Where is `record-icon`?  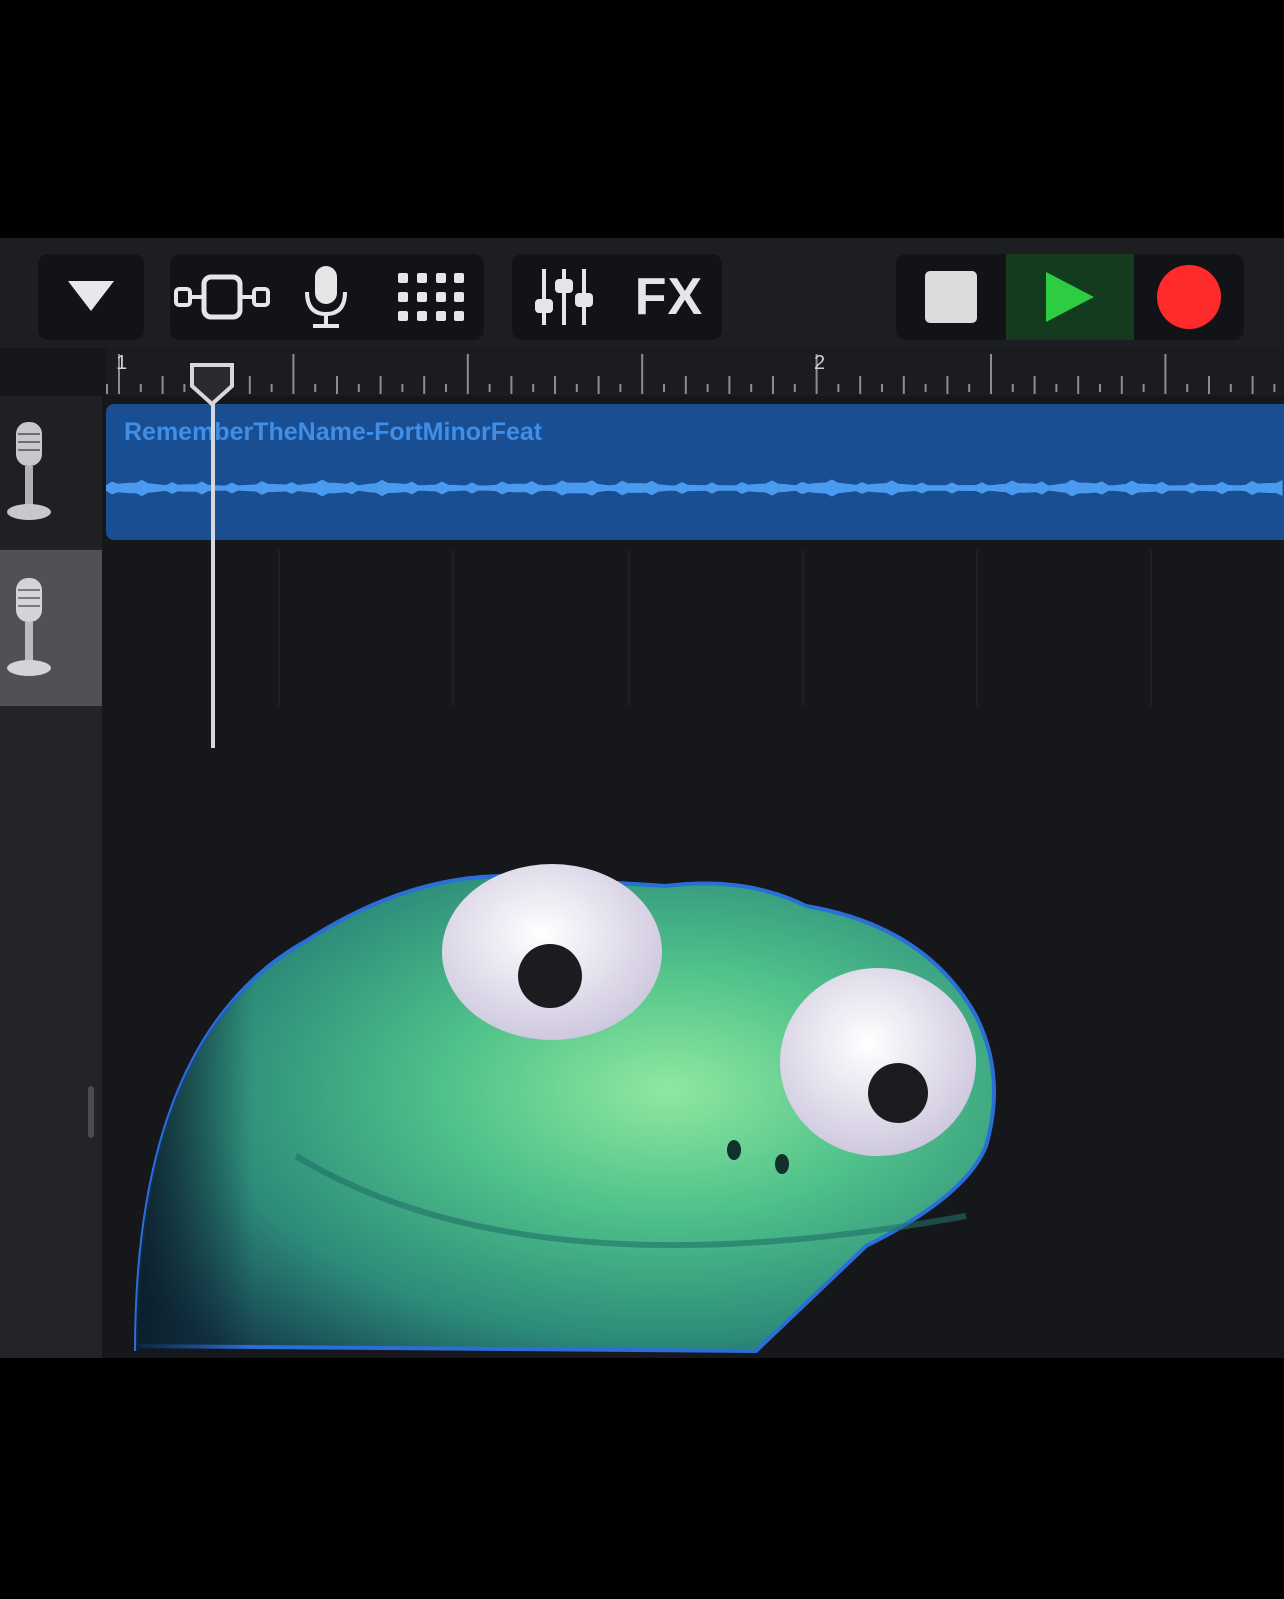
record-icon is located at coordinates (1189, 297).